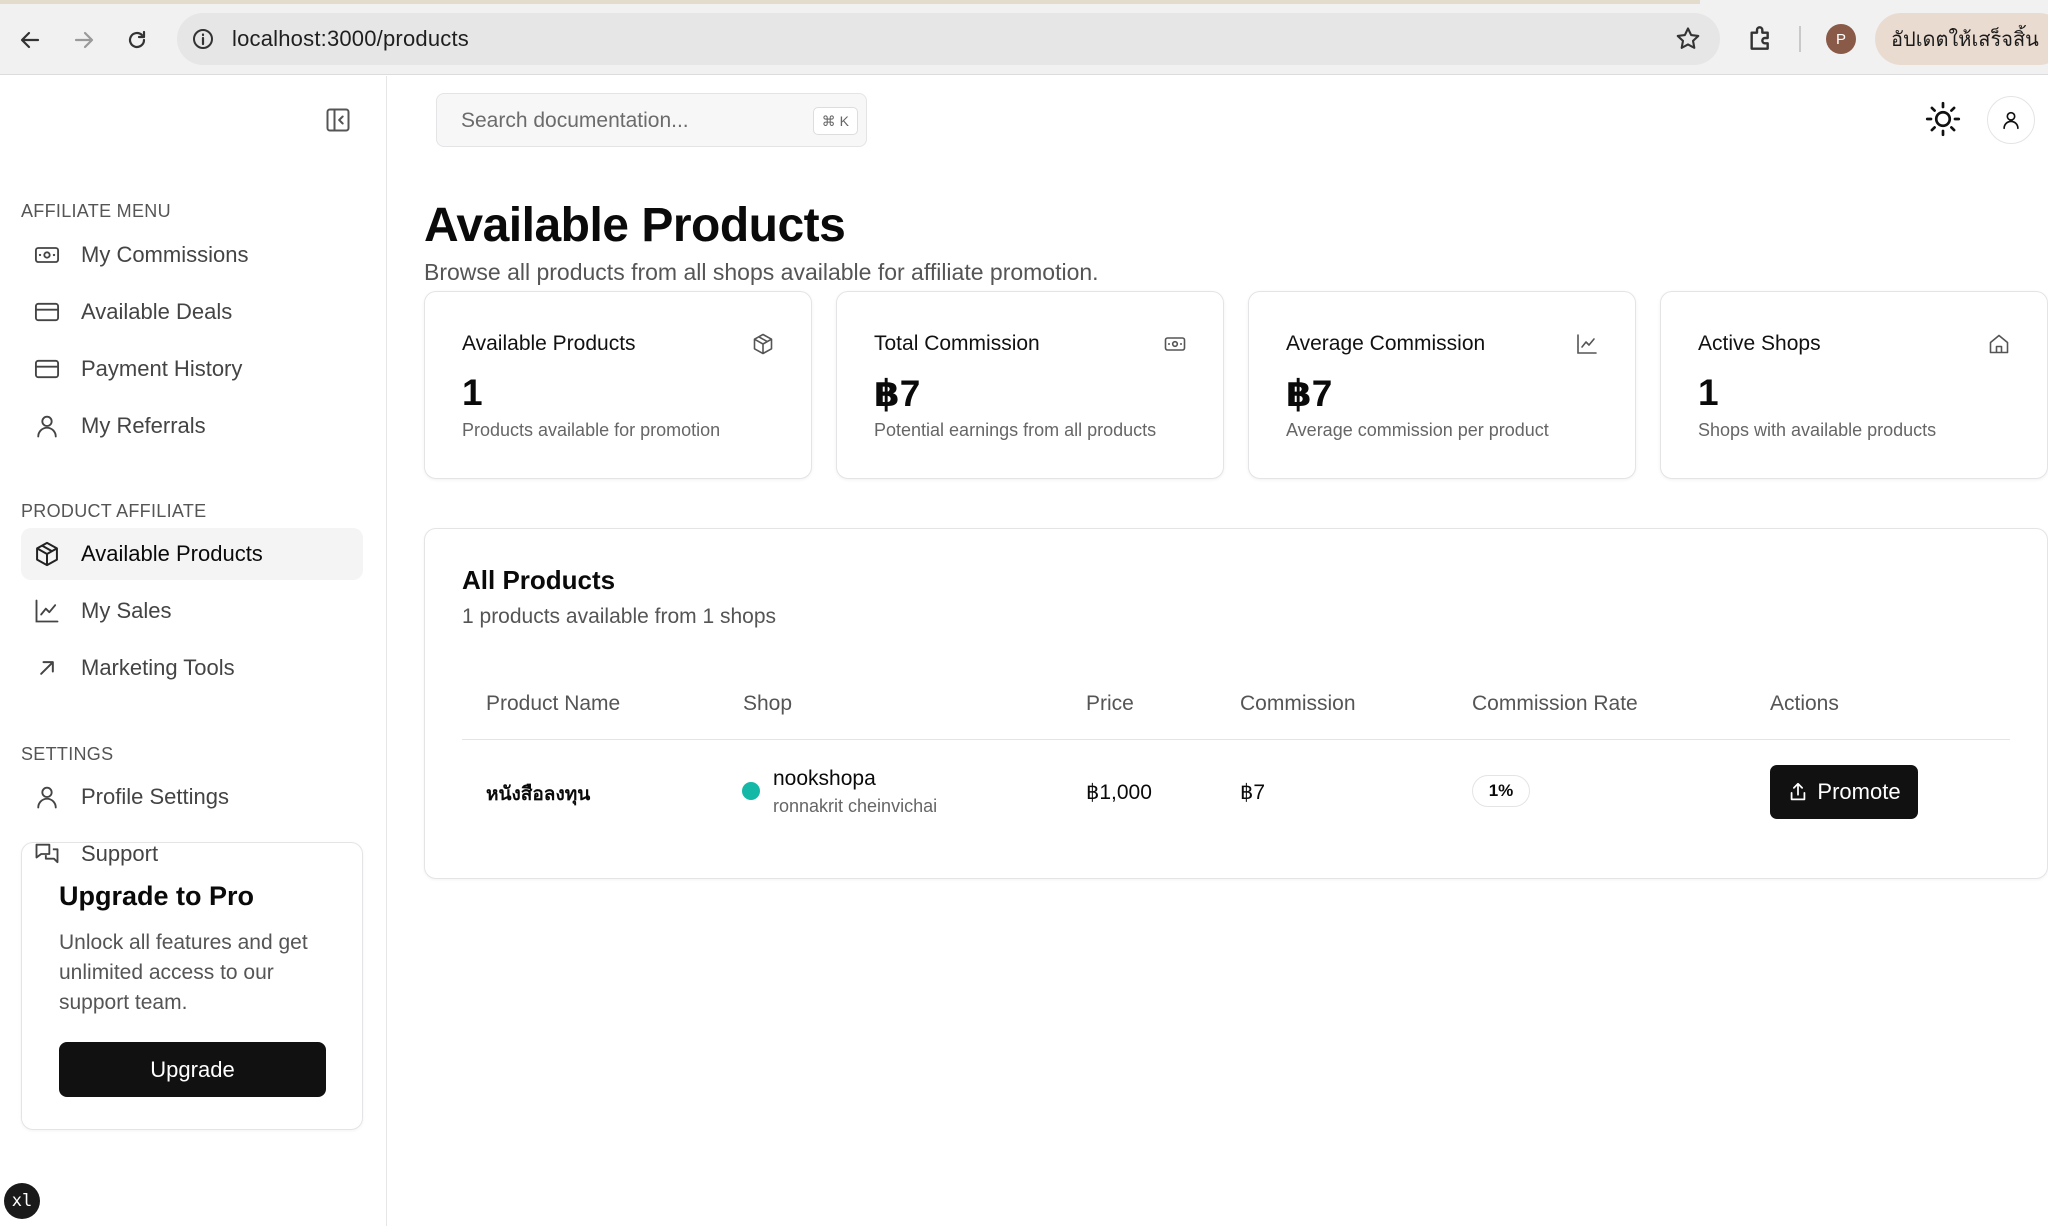 Image resolution: width=2048 pixels, height=1226 pixels. Describe the element at coordinates (203, 39) in the screenshot. I see `site-info-icon` at that location.